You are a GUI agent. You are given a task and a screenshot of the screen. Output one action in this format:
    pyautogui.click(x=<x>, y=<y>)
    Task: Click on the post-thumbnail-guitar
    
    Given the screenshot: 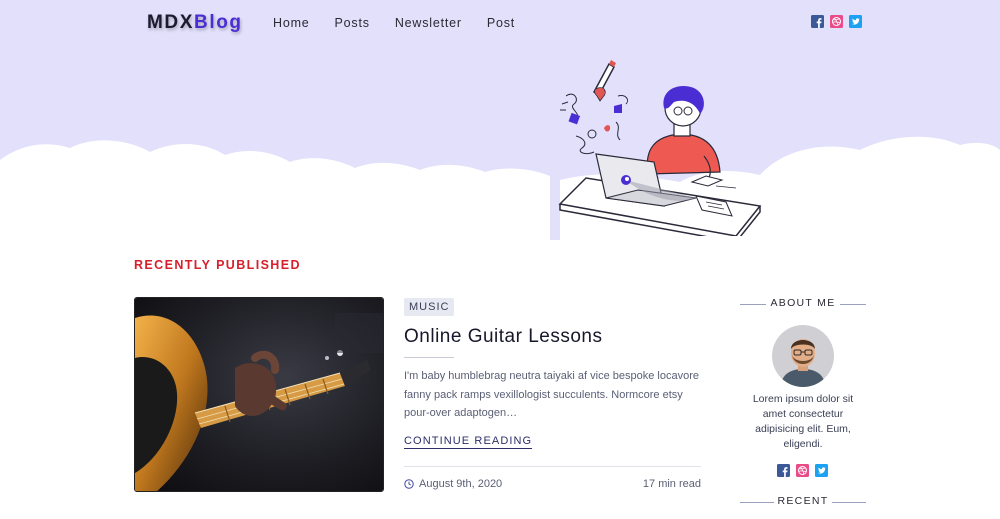 What is the action you would take?
    pyautogui.click(x=259, y=394)
    